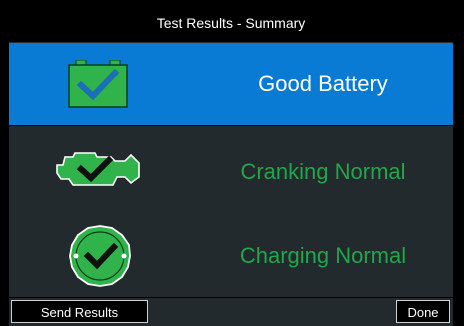 This screenshot has width=464, height=326. I want to click on page-title: Test Results - Summary, so click(231, 23).